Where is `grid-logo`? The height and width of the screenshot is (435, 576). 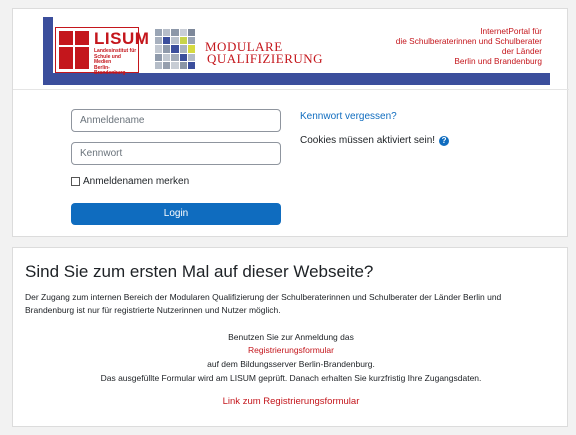
grid-logo is located at coordinates (175, 49).